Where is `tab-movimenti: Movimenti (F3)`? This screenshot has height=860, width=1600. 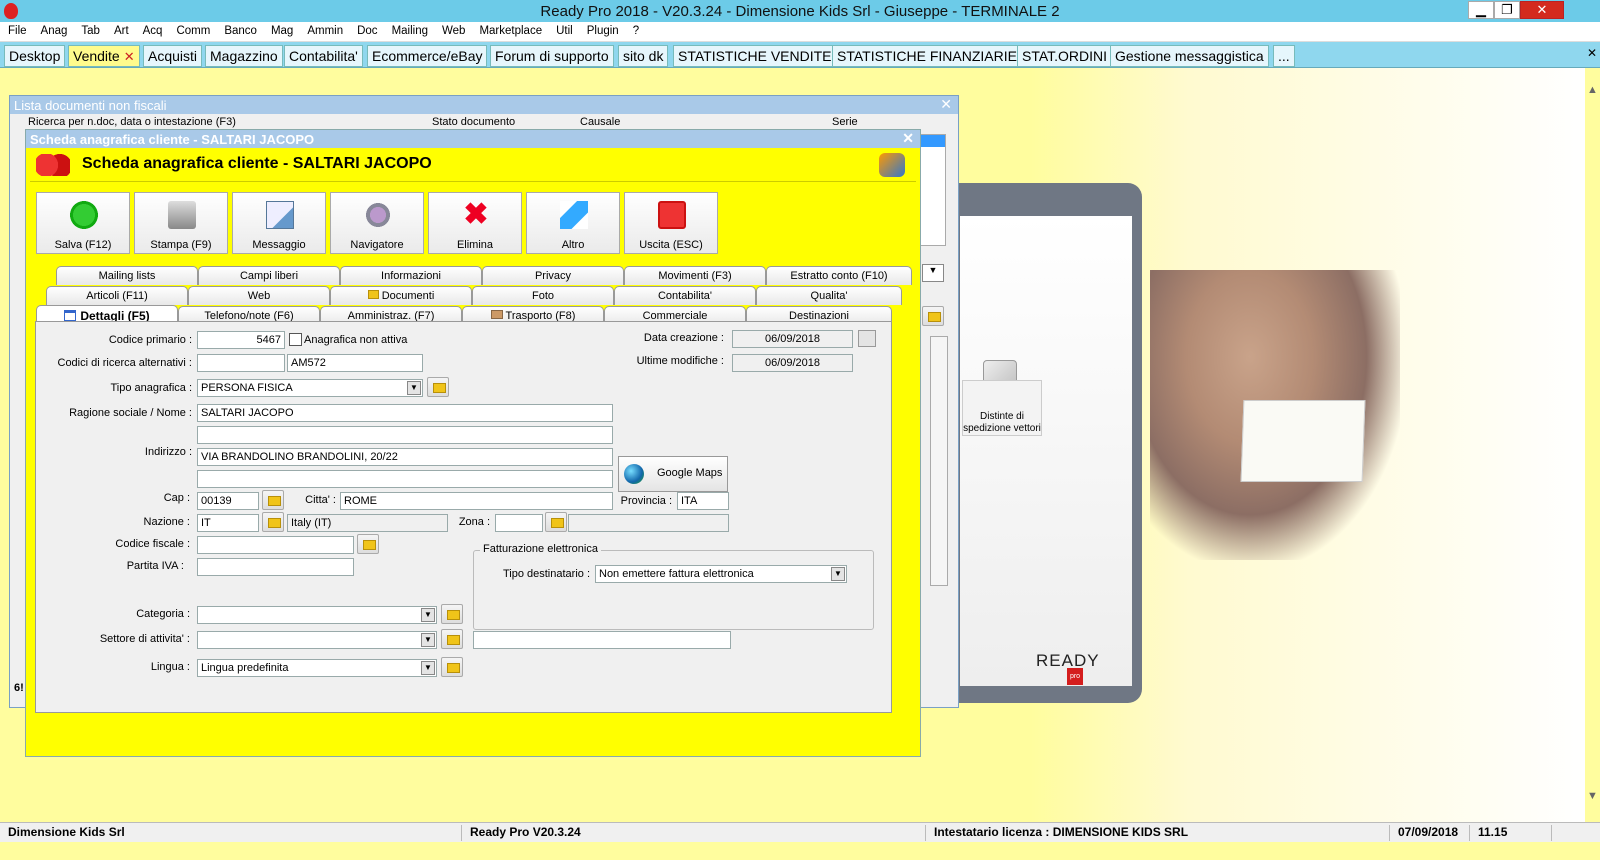 tab-movimenti: Movimenti (F3) is located at coordinates (695, 275).